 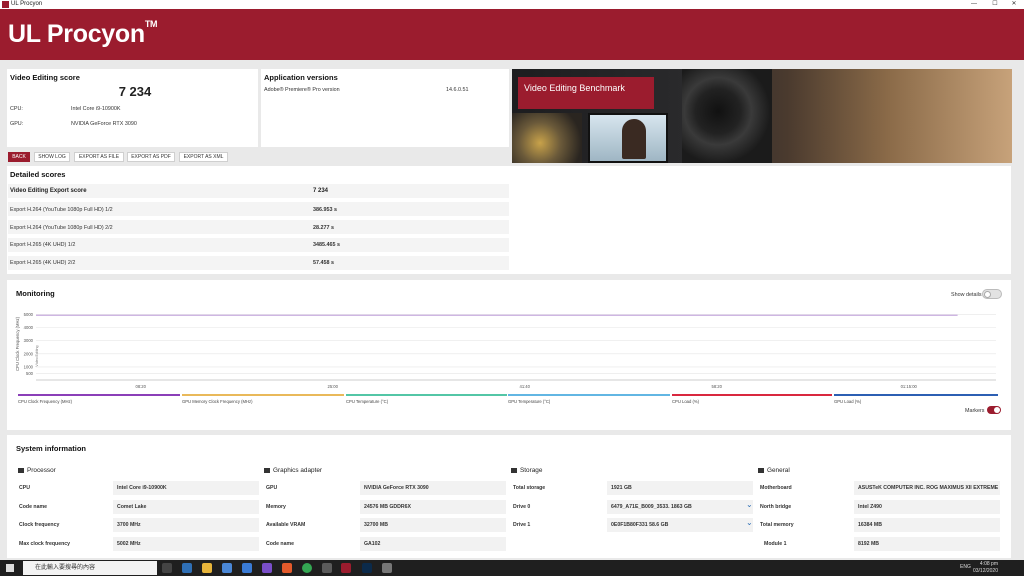 What do you see at coordinates (104, 124) in the screenshot?
I see `gpu-value: NVIDIA GeForce RTX 3090` at bounding box center [104, 124].